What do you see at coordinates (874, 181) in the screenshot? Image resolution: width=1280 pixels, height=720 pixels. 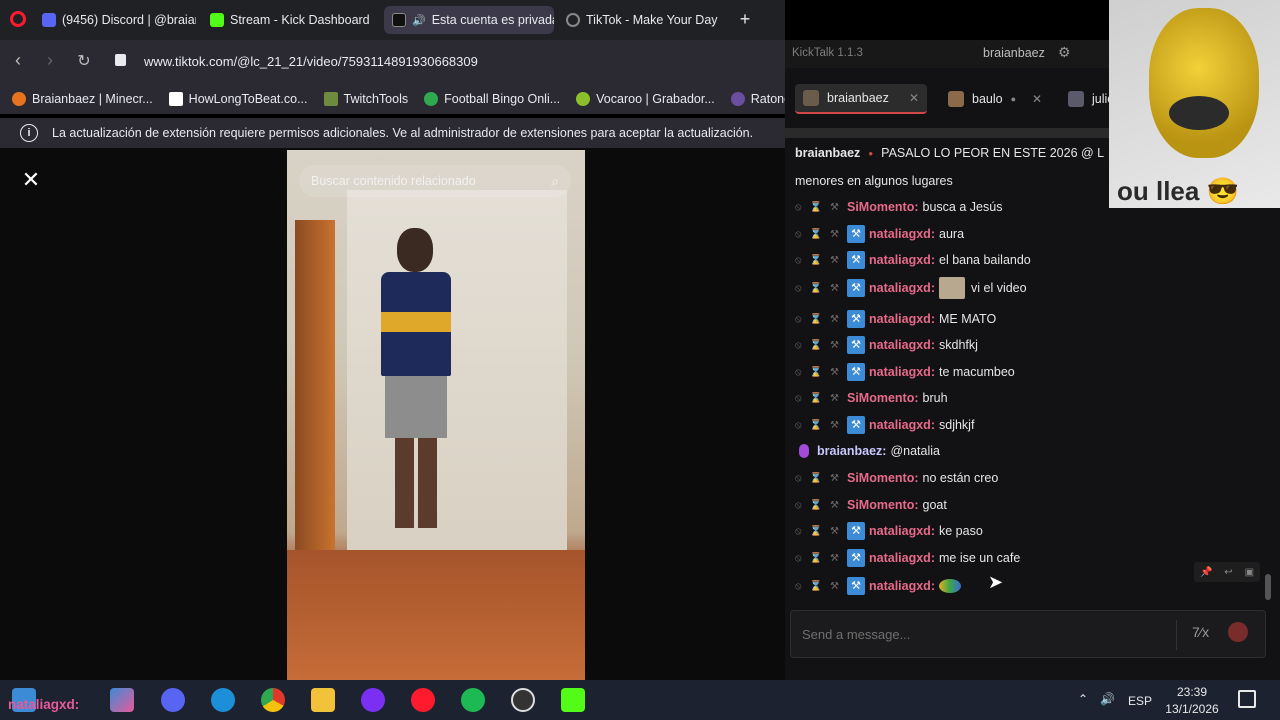 I see `chat-message: menores en algunos lugares` at bounding box center [874, 181].